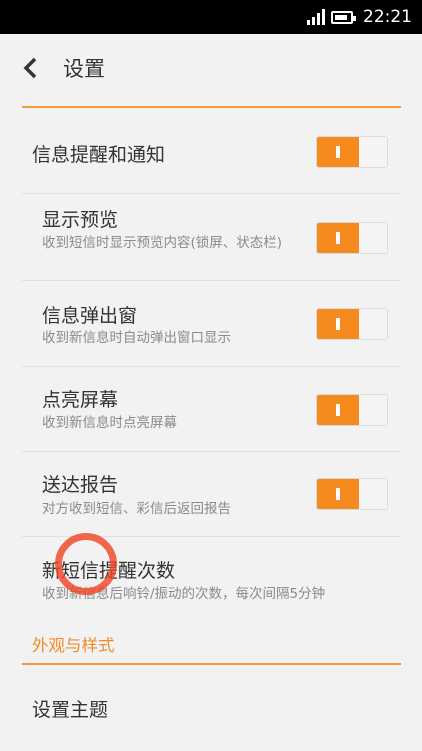 The width and height of the screenshot is (422, 751). Describe the element at coordinates (99, 155) in the screenshot. I see `setting-title: 信息提醒和通知` at that location.